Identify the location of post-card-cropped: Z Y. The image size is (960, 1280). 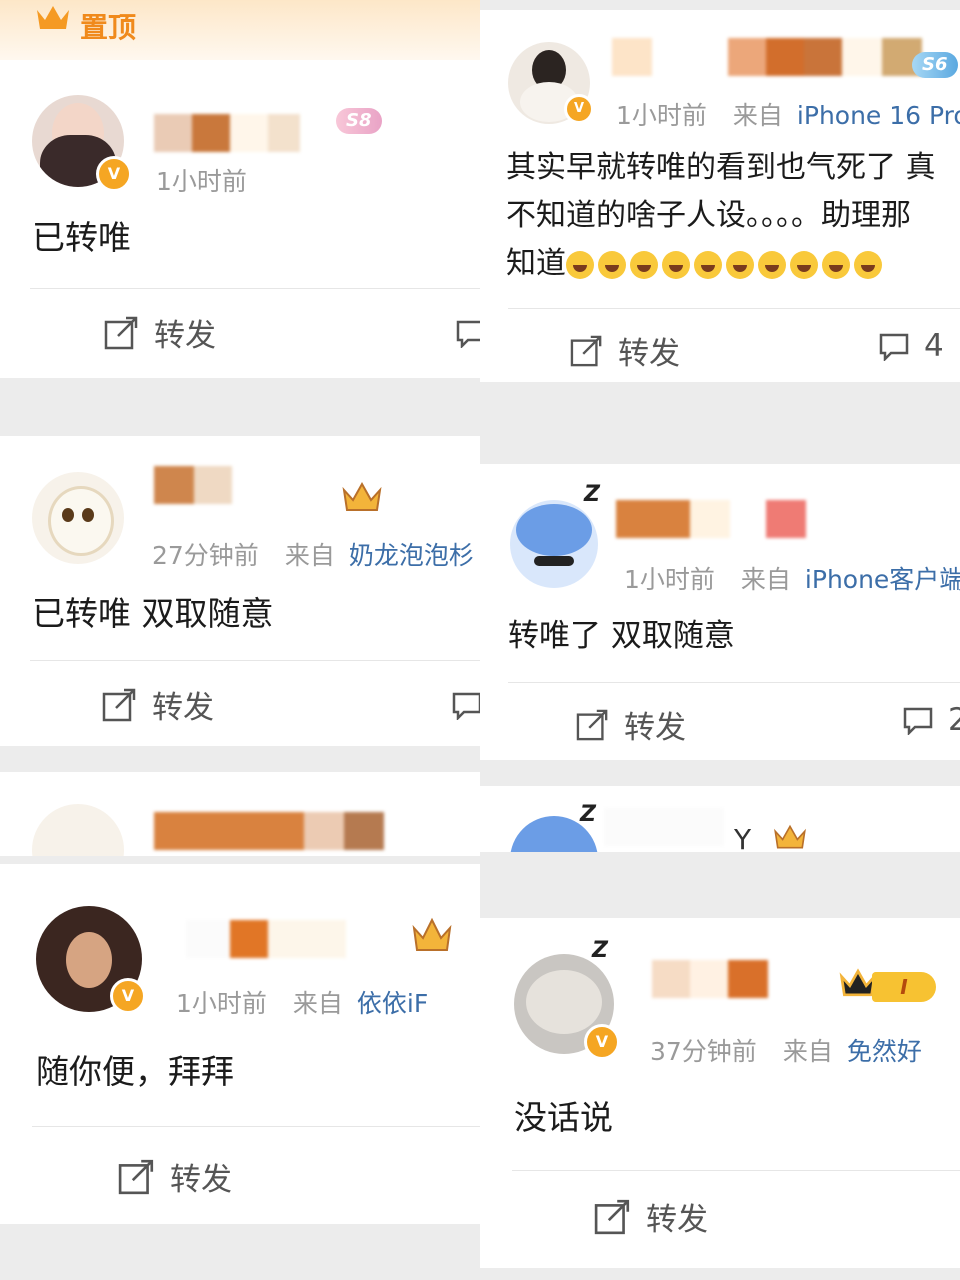
(720, 819).